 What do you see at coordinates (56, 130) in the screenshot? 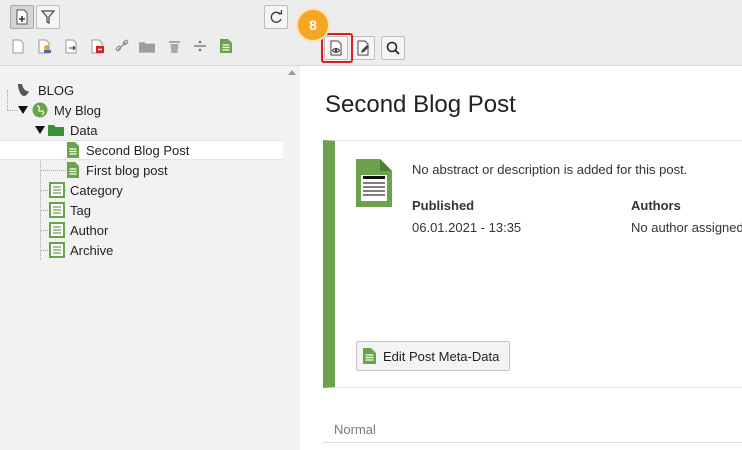
I see `folder-green-icon` at bounding box center [56, 130].